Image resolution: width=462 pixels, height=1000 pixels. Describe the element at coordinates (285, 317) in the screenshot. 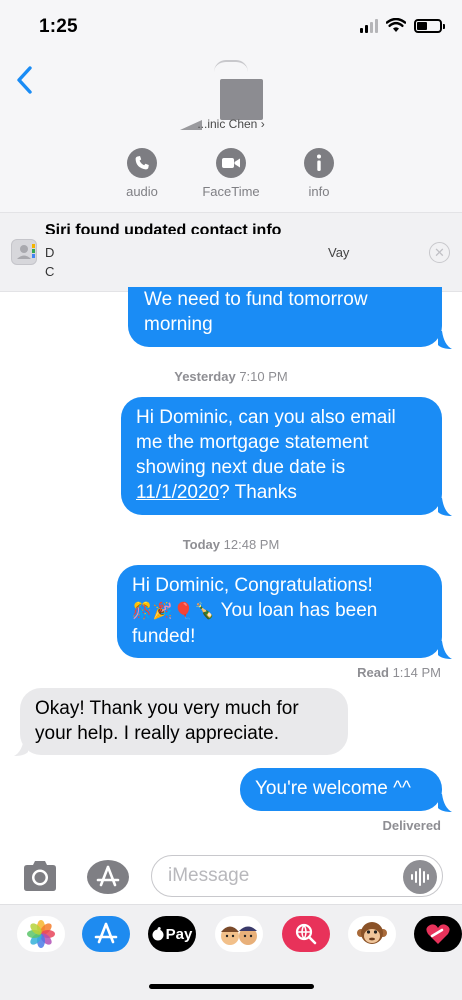

I see `outgoing-message: We need to fund tomorrow morning` at that location.